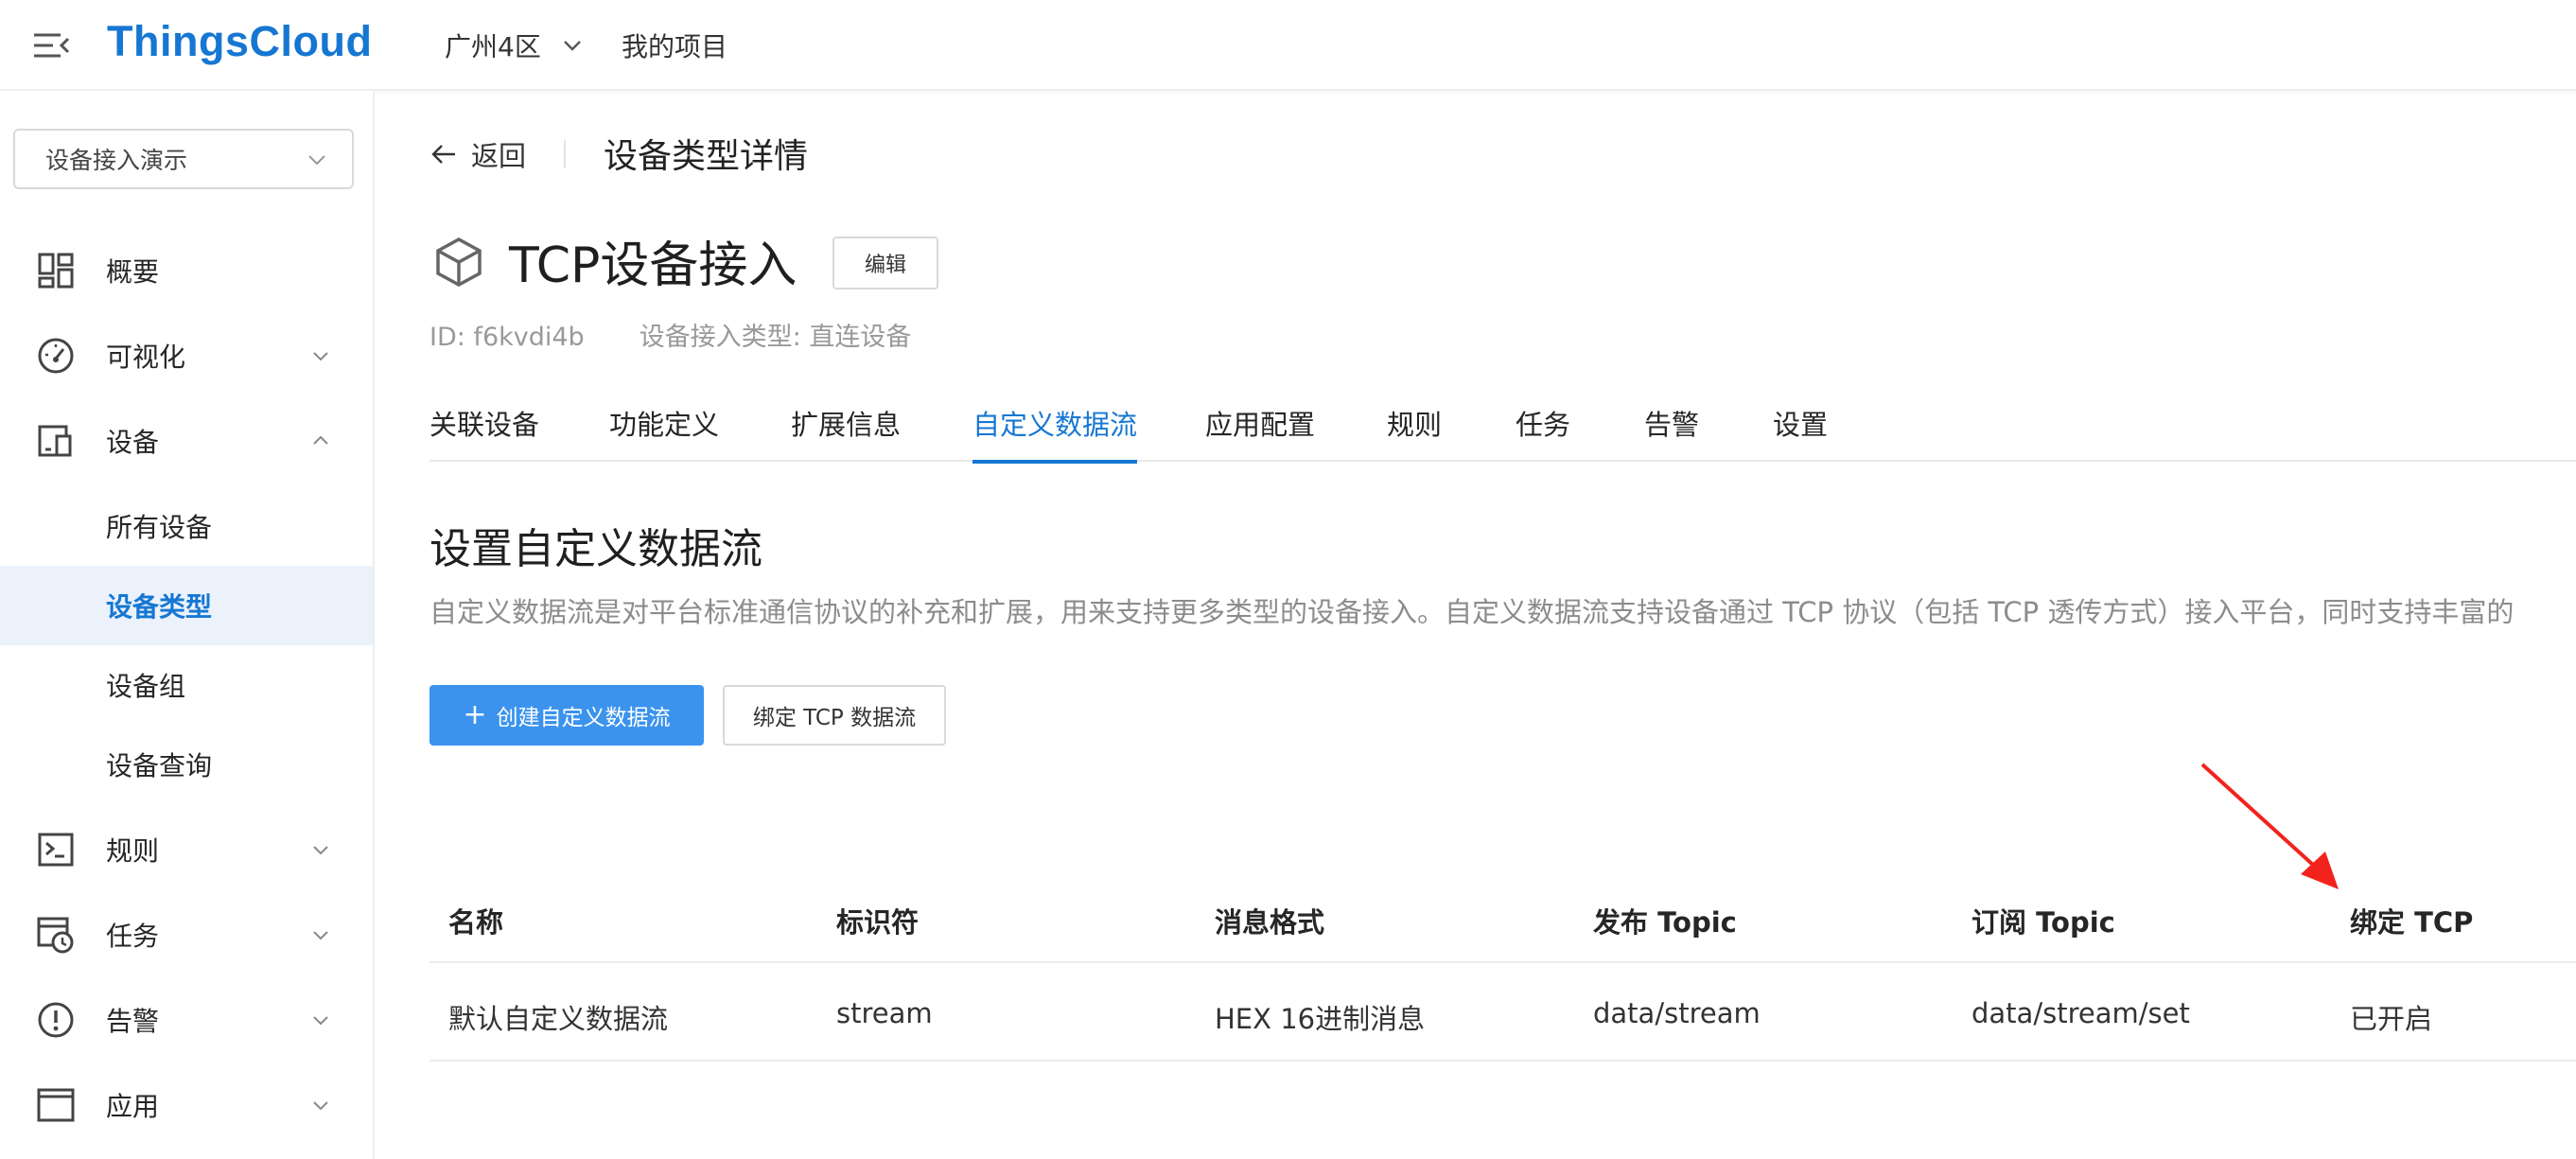  I want to click on sidebar-sub-all-devices: 所有设备, so click(187, 526).